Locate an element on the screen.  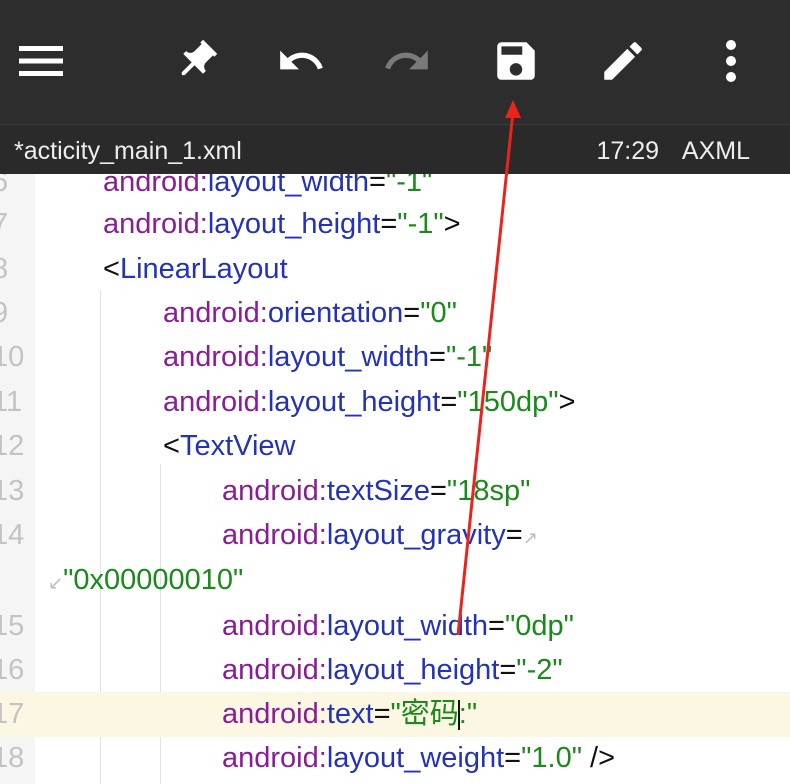
undo-icon is located at coordinates (301, 61).